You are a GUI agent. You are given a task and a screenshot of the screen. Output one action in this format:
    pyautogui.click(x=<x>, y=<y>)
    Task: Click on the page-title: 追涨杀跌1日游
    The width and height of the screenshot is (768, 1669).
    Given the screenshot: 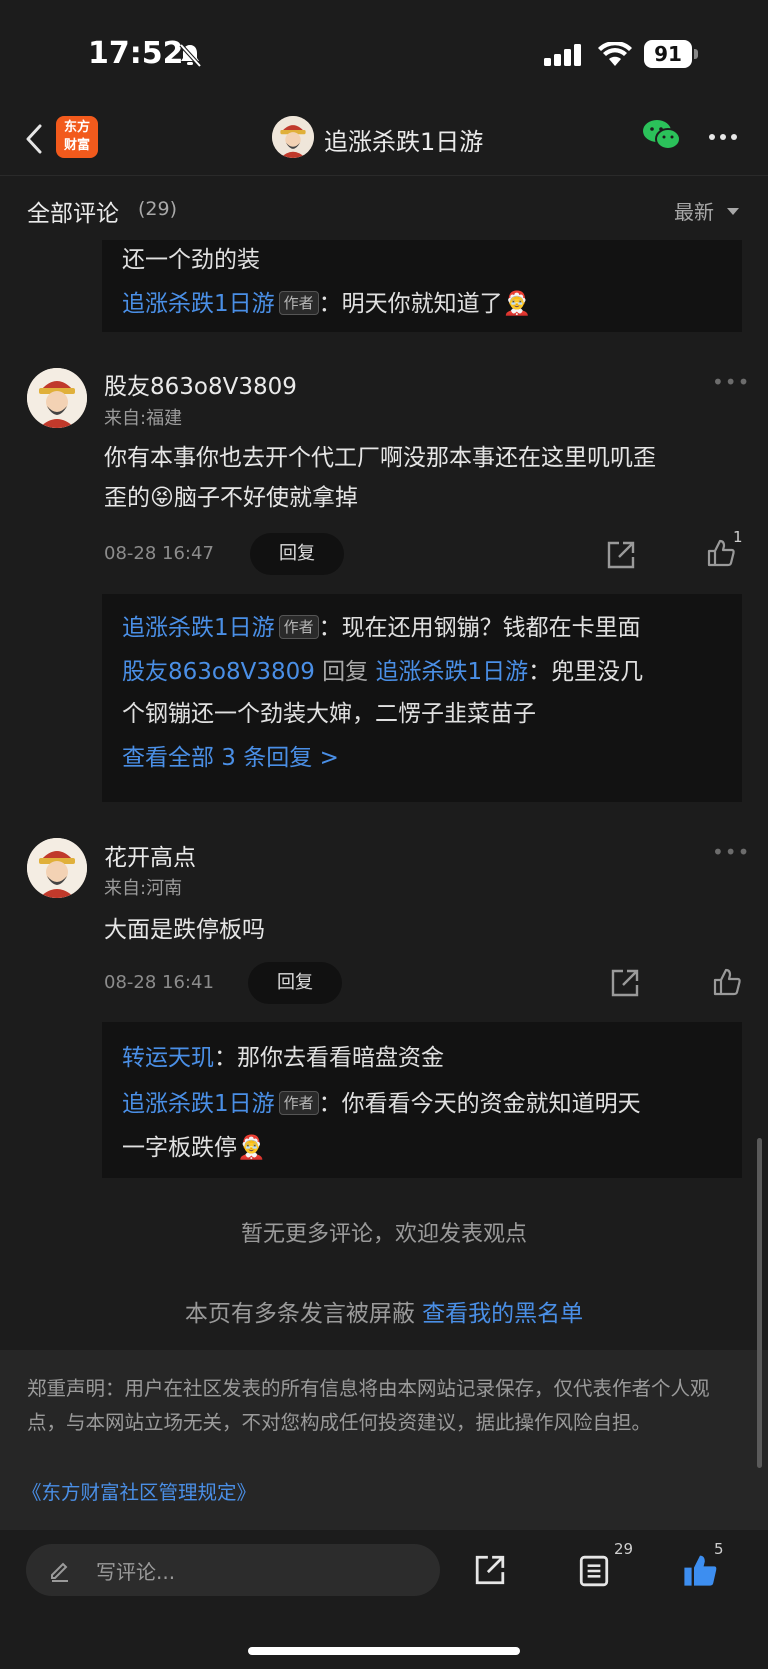 What is the action you would take?
    pyautogui.click(x=404, y=142)
    